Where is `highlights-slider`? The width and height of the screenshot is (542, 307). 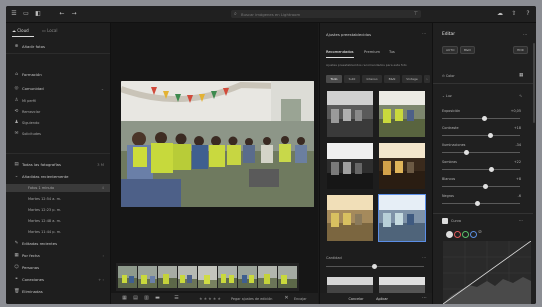 highlights-slider is located at coordinates (481, 152).